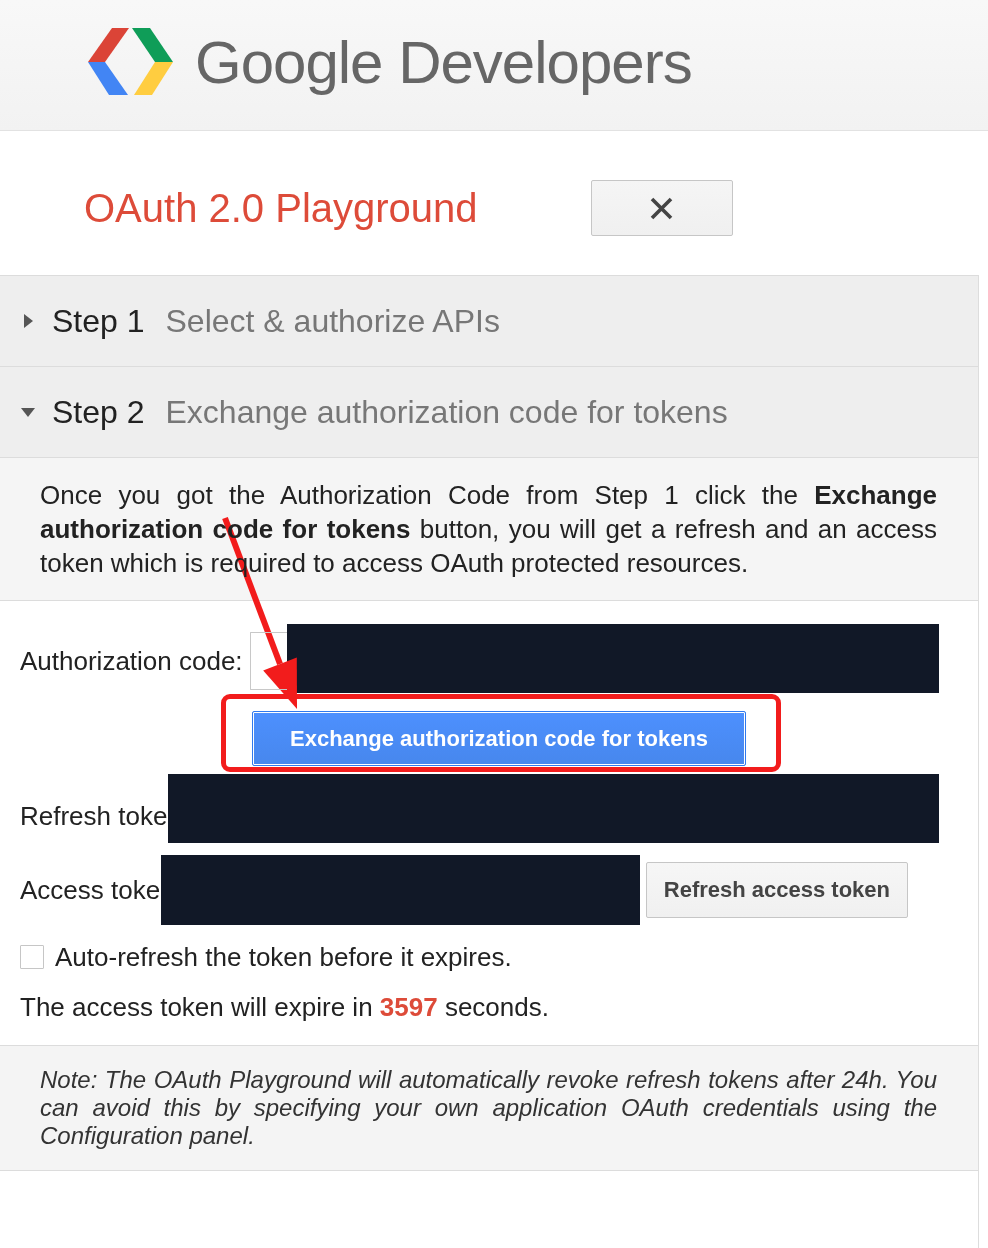  I want to click on close-button, so click(661, 208).